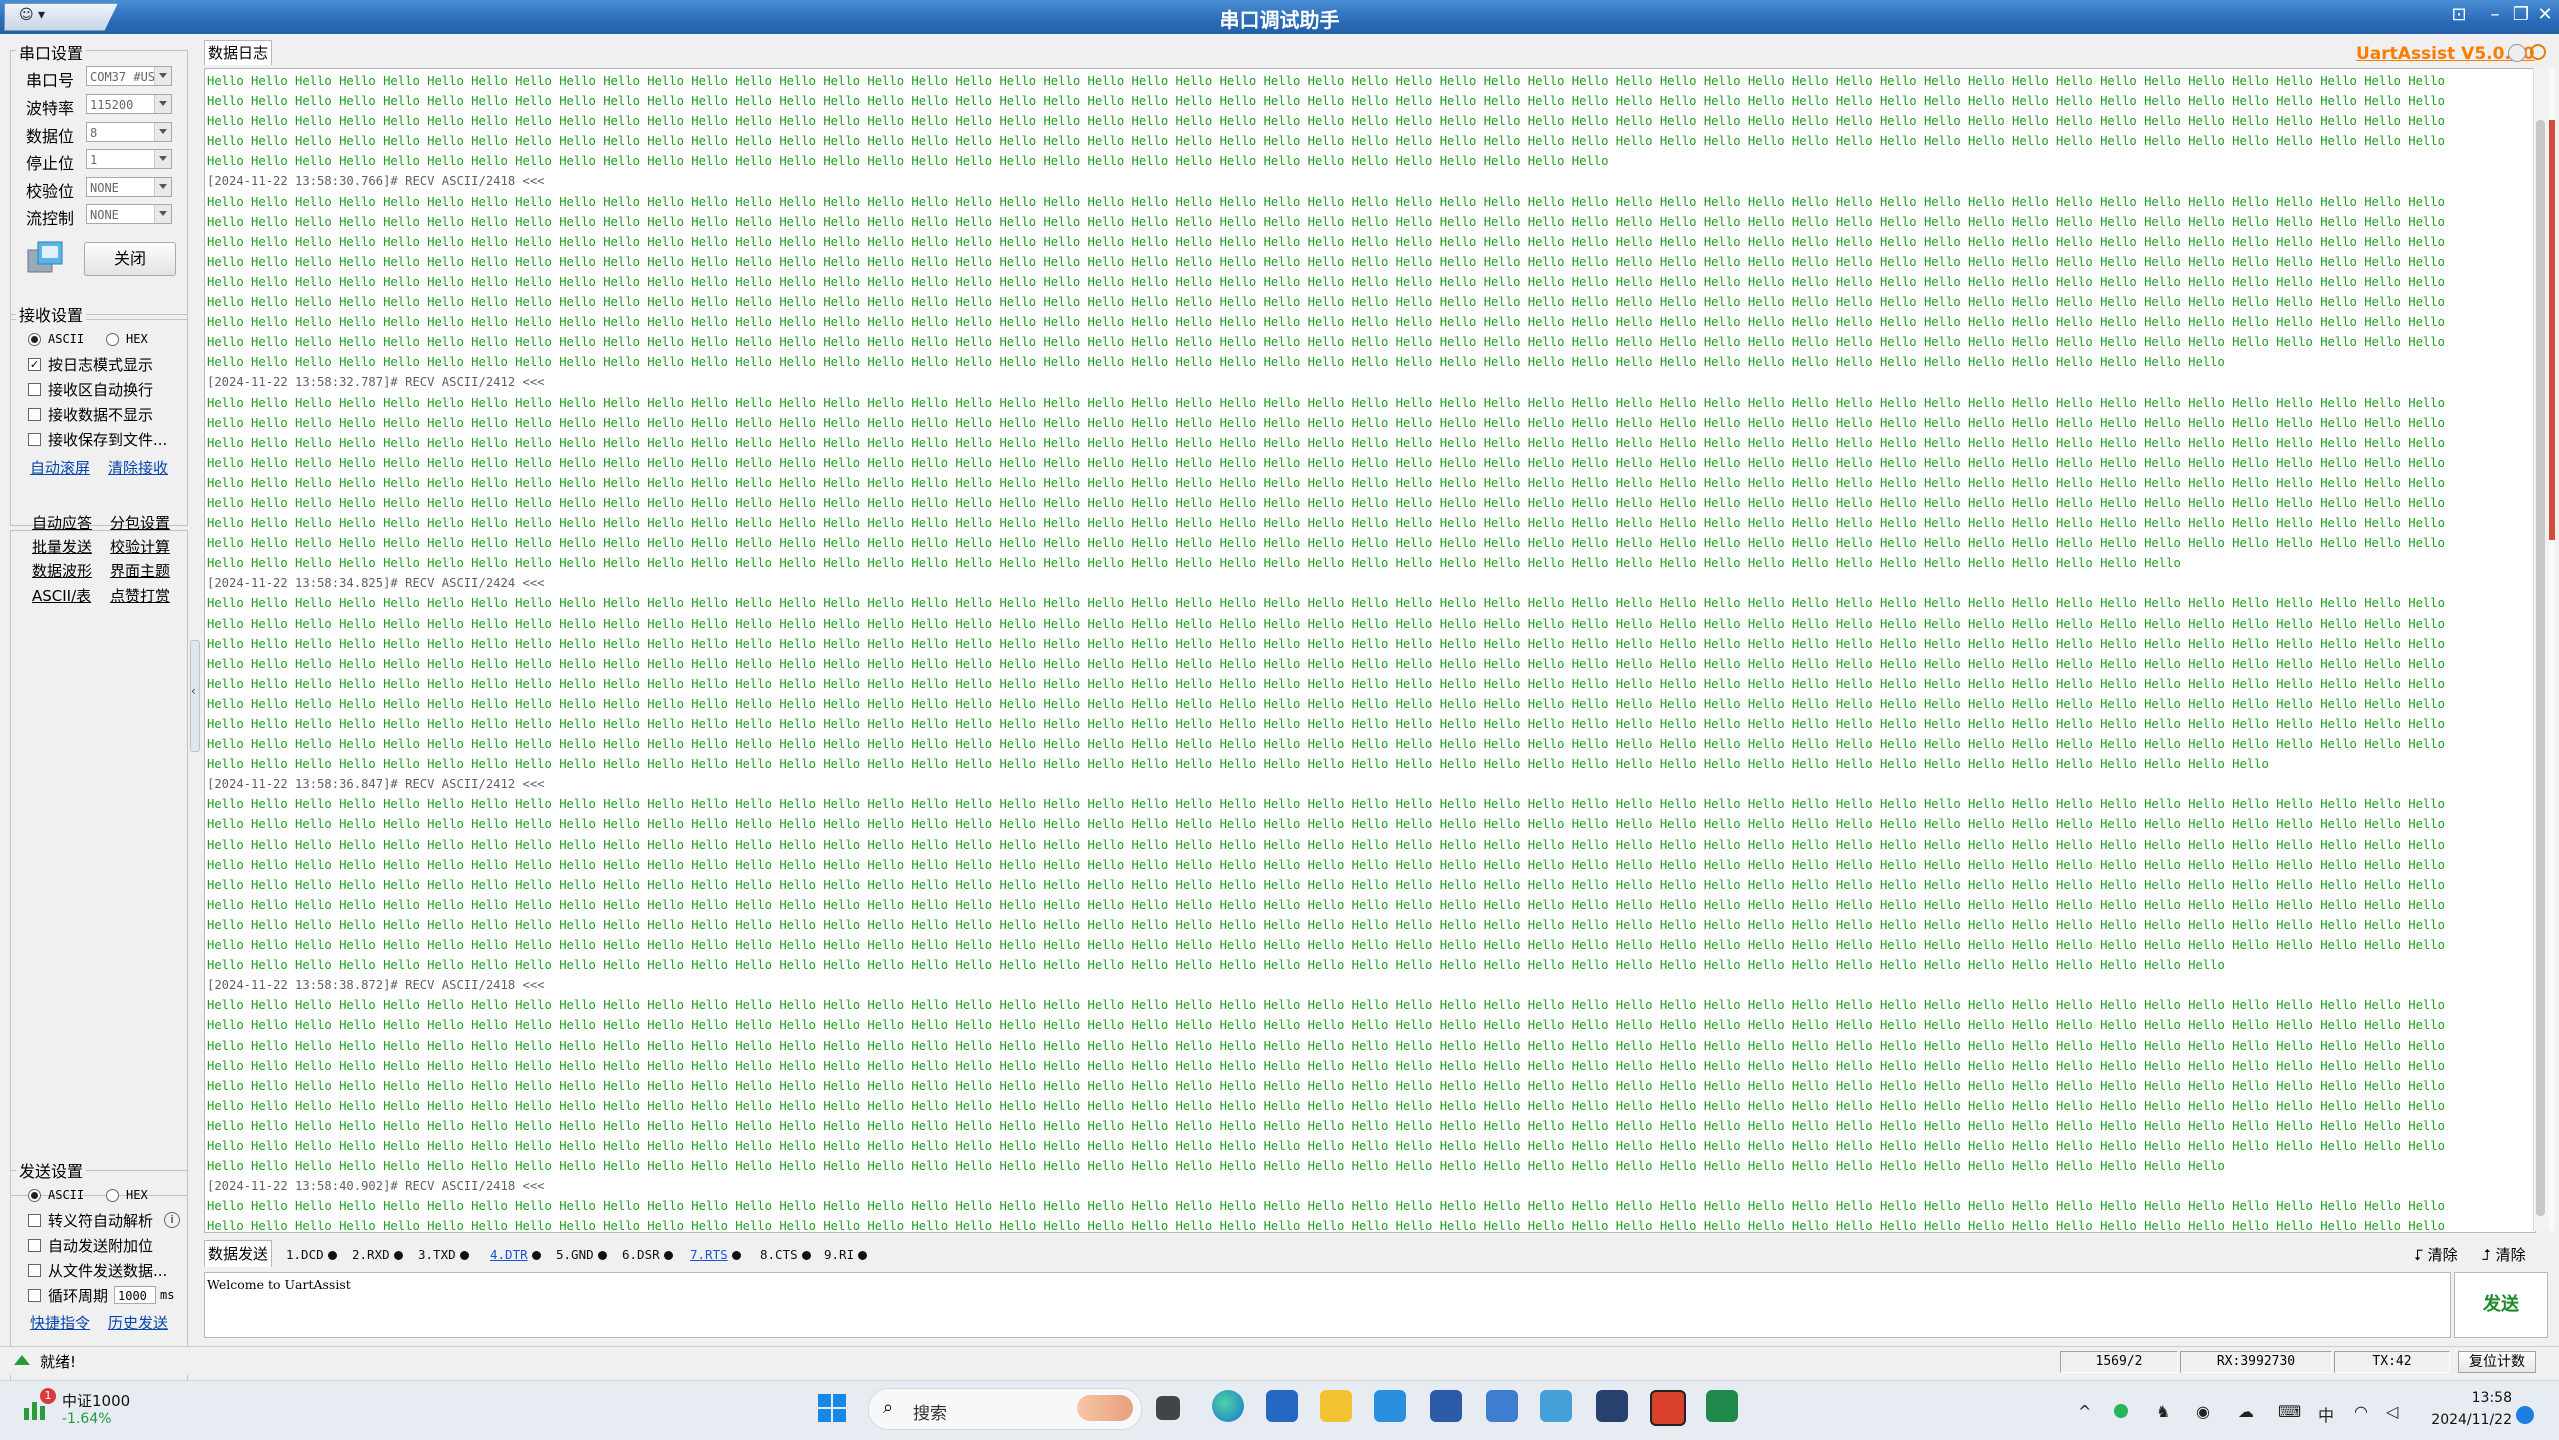 The width and height of the screenshot is (2559, 1440). Describe the element at coordinates (62, 522) in the screenshot. I see `tool-auto-reply: 自动应答` at that location.